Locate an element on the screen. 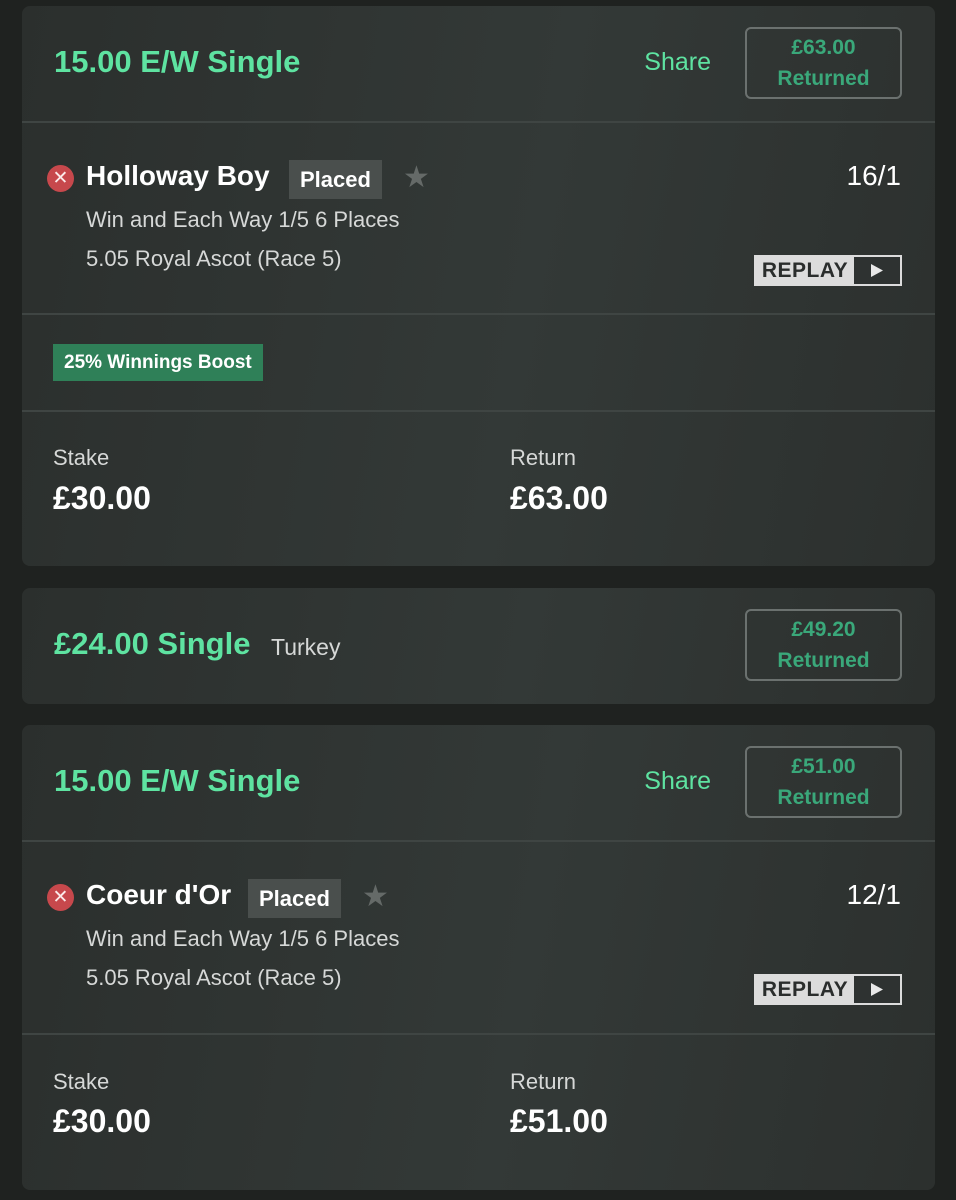  selection-name: Holloway Boy is located at coordinates (178, 175).